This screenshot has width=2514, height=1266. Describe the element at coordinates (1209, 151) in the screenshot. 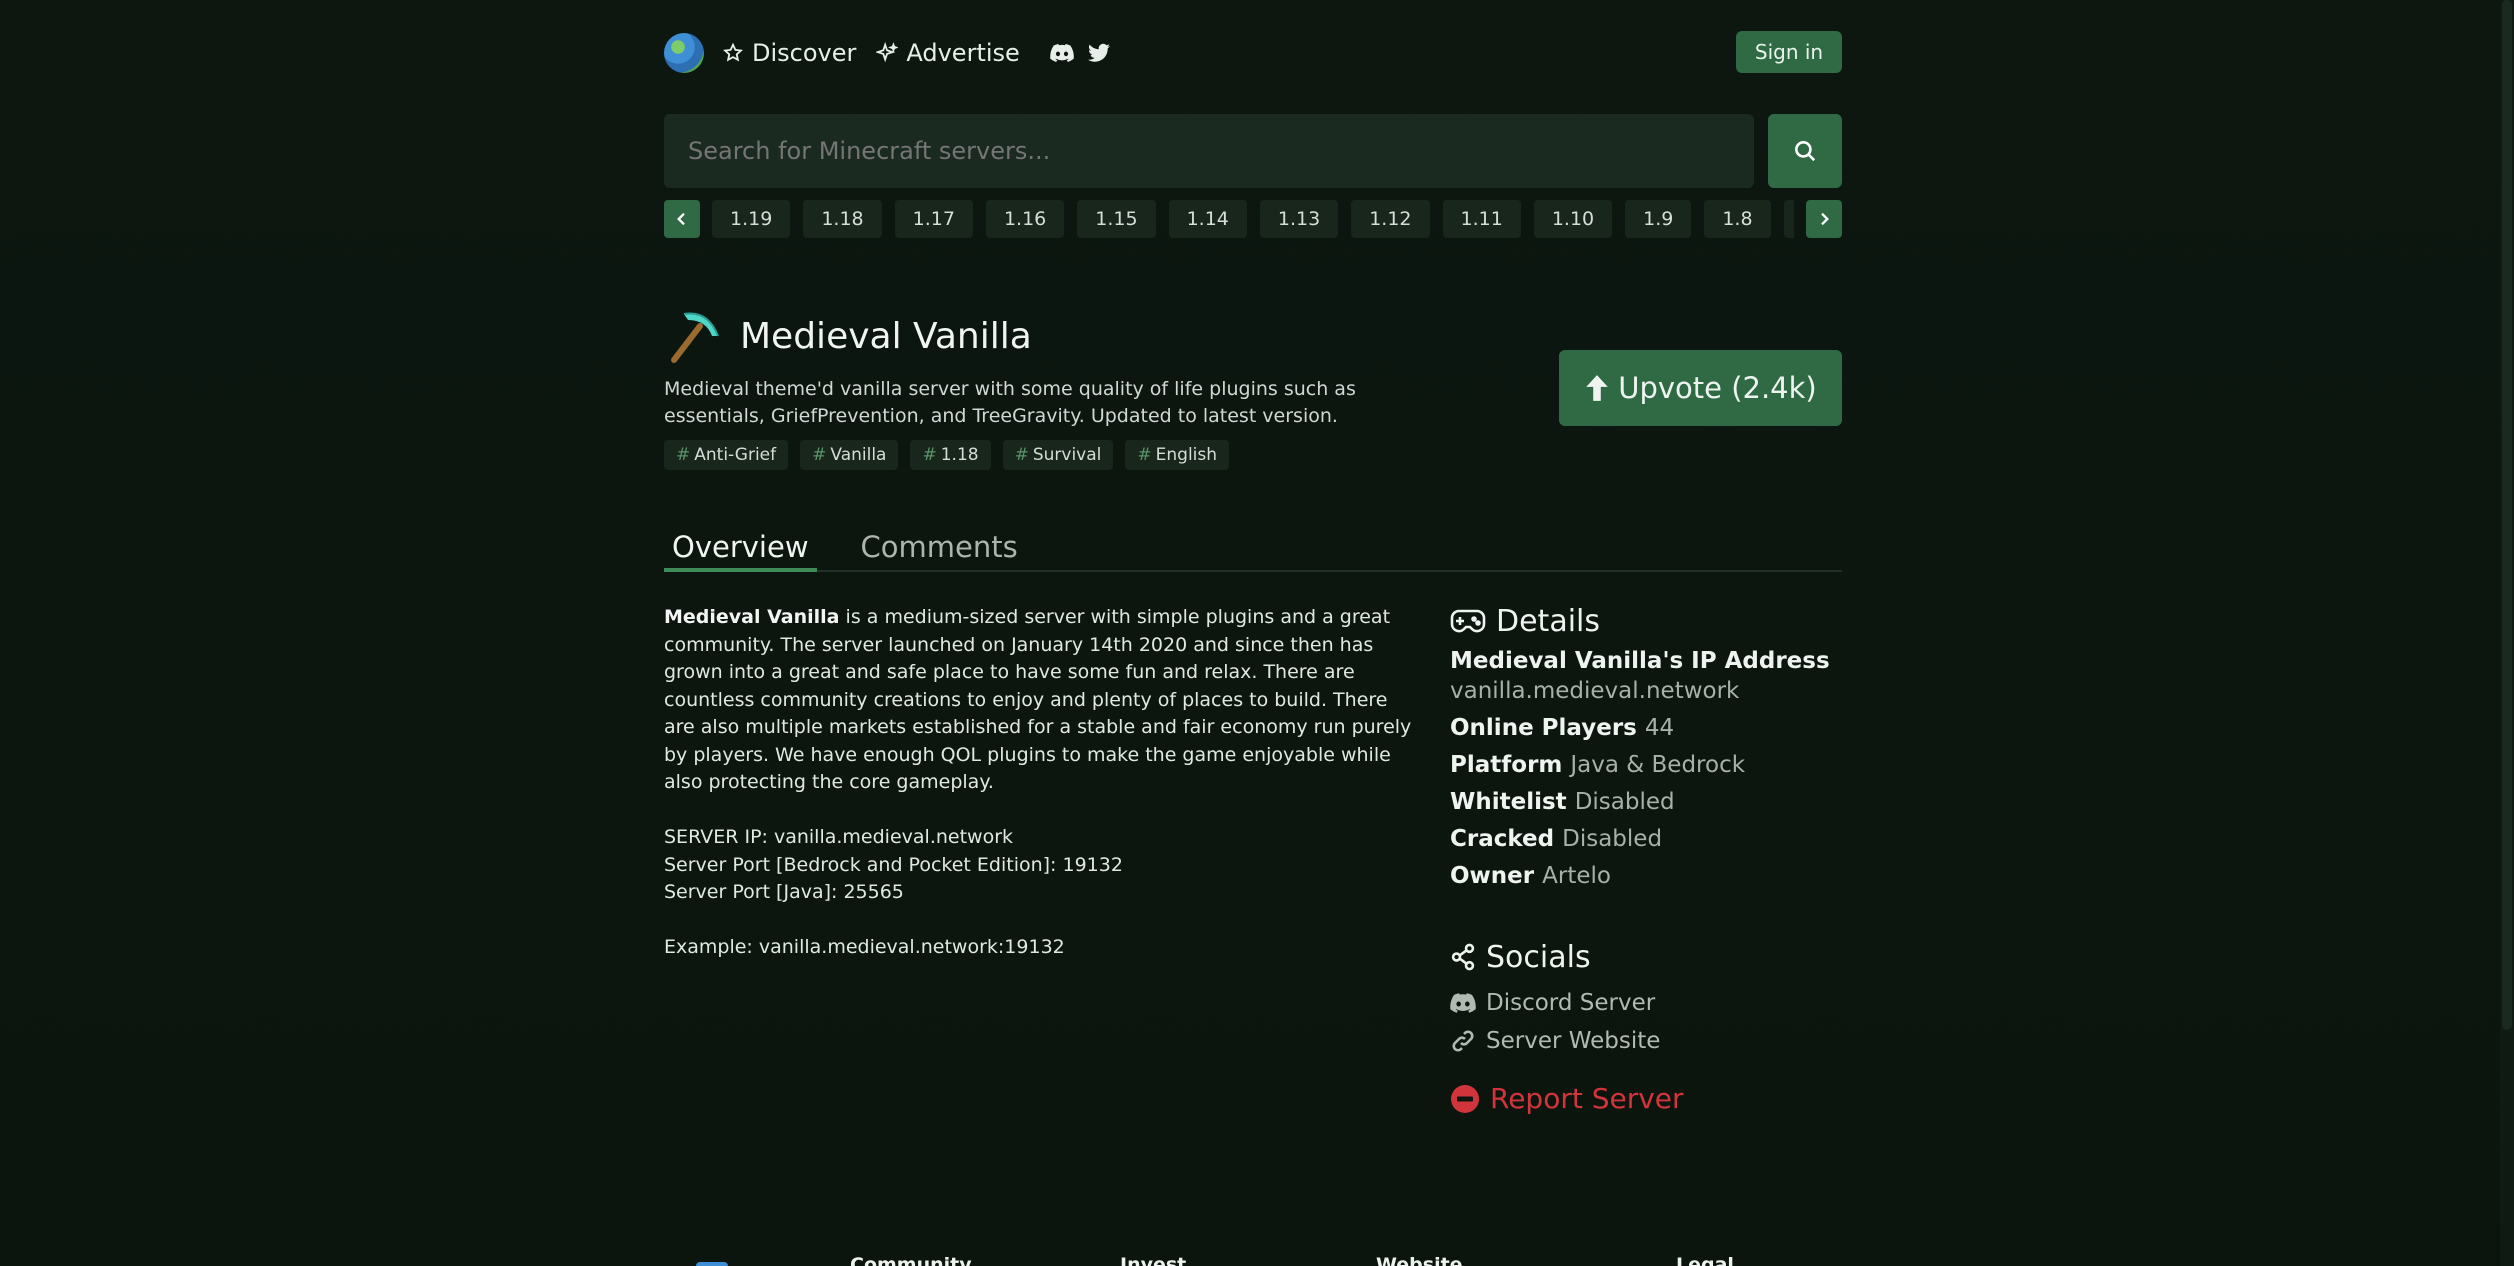

I see `search-input` at that location.